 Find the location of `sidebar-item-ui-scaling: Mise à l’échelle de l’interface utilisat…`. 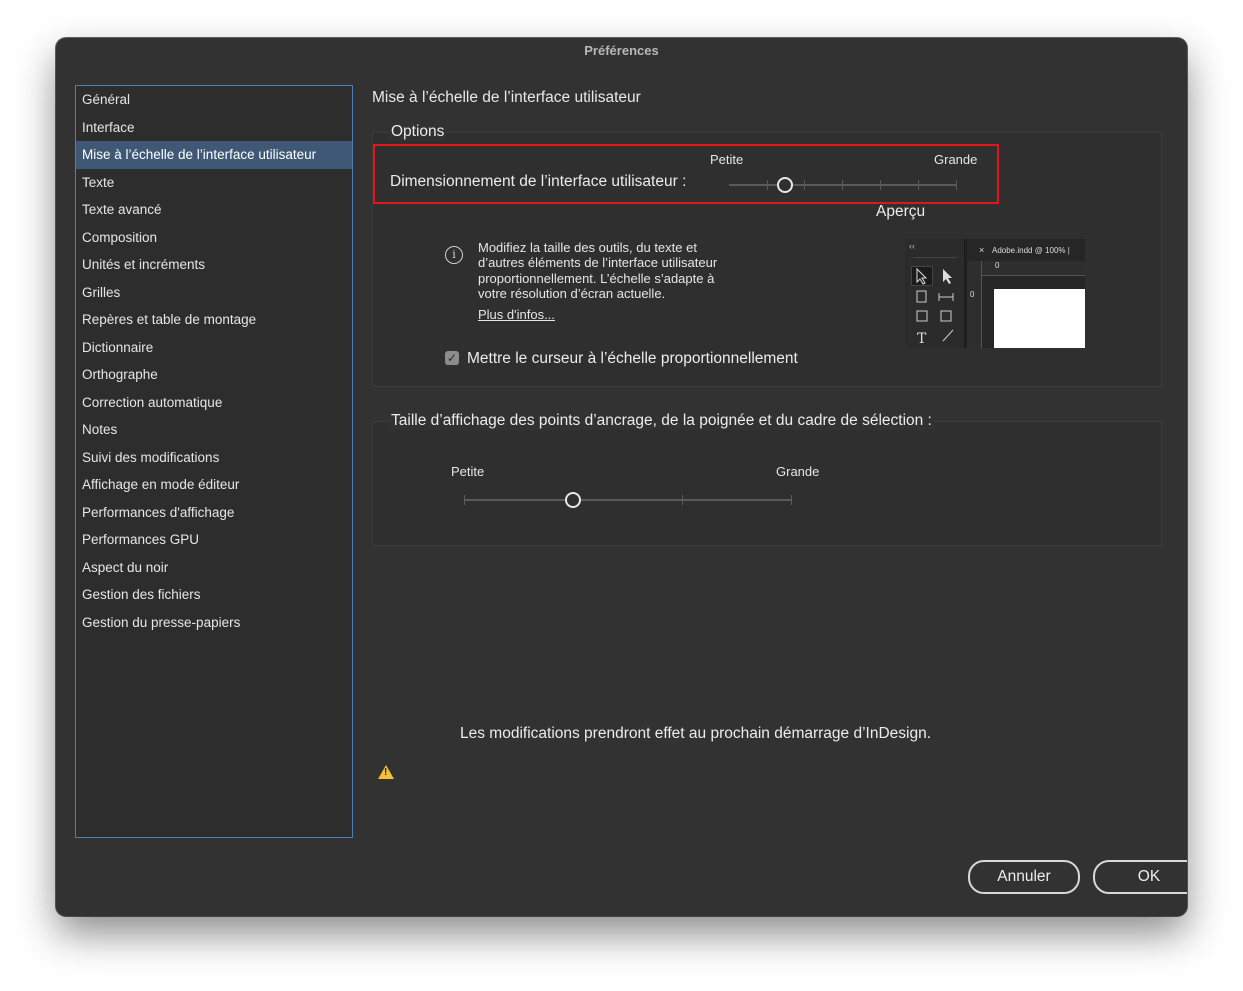

sidebar-item-ui-scaling: Mise à l’échelle de l’interface utilisat… is located at coordinates (214, 155).